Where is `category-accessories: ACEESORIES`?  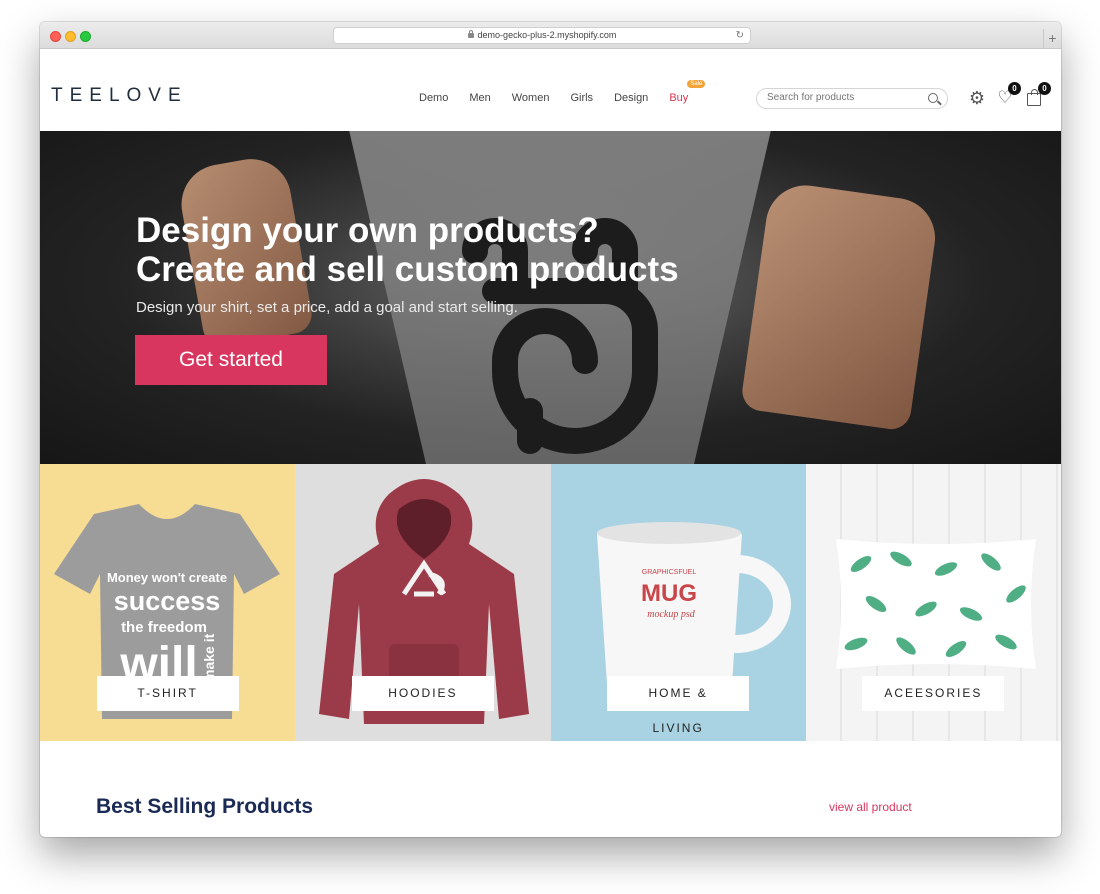
category-accessories: ACEESORIES is located at coordinates (933, 602).